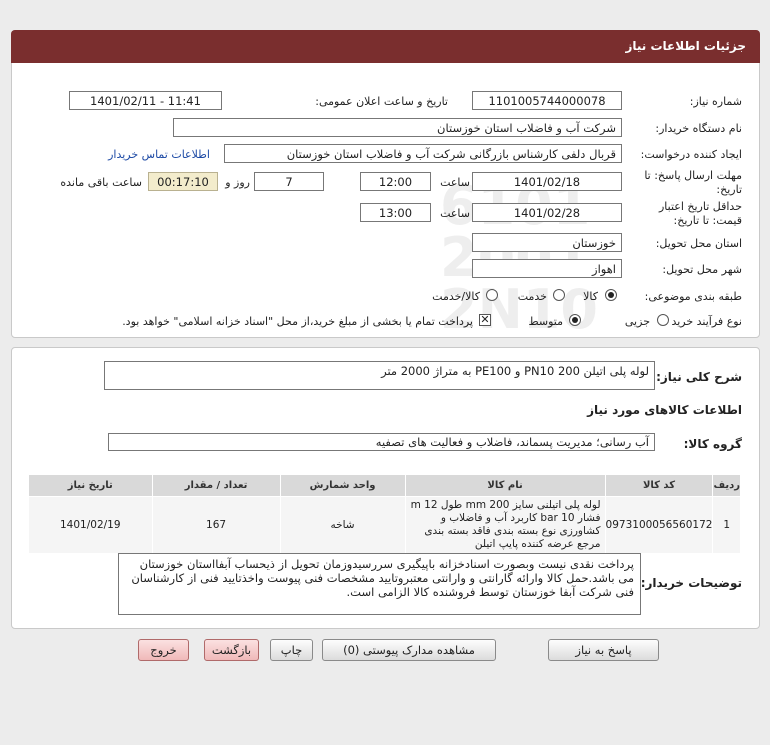  Describe the element at coordinates (455, 182) in the screenshot. I see `reply-time-label: ساعت` at that location.